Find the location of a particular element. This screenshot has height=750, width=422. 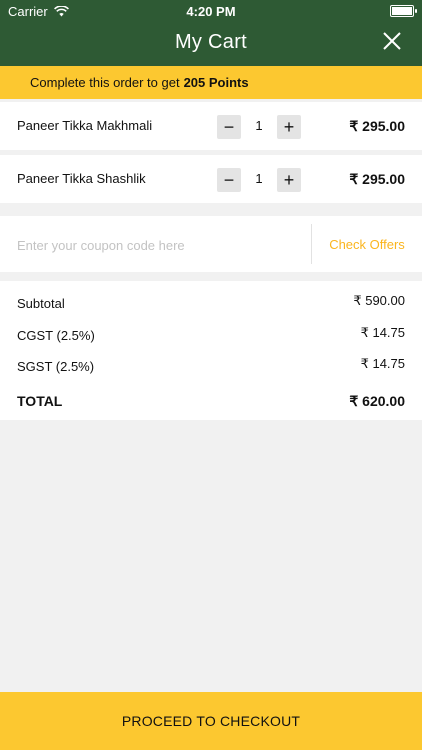

banner-points: 205 Points is located at coordinates (216, 82).